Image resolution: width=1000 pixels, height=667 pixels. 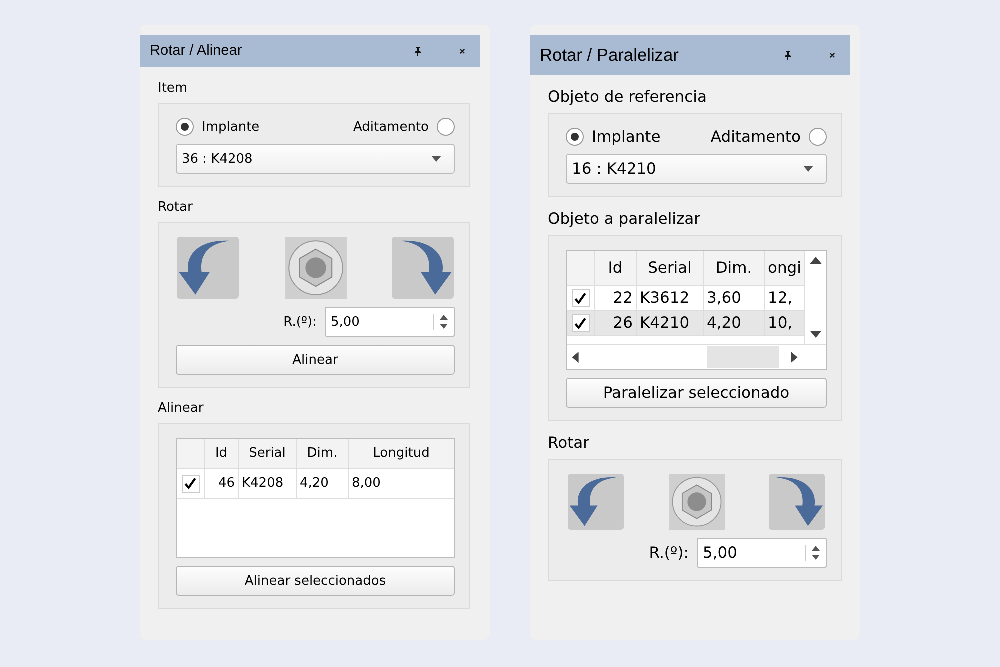 I want to click on scroll-left-icon, so click(x=575, y=357).